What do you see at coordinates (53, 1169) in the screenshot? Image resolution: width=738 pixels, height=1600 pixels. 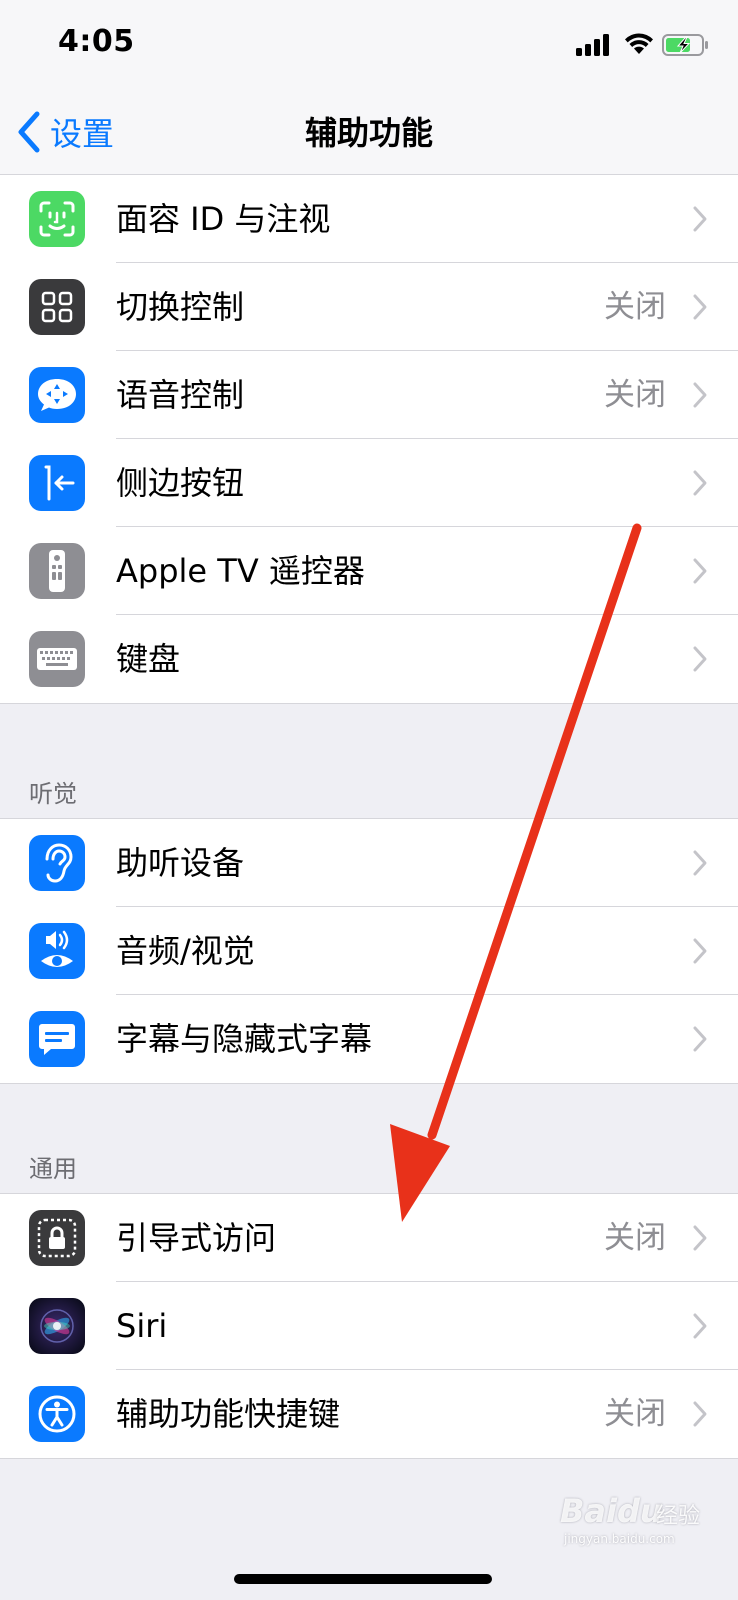 I see `section-header-general: 通用` at bounding box center [53, 1169].